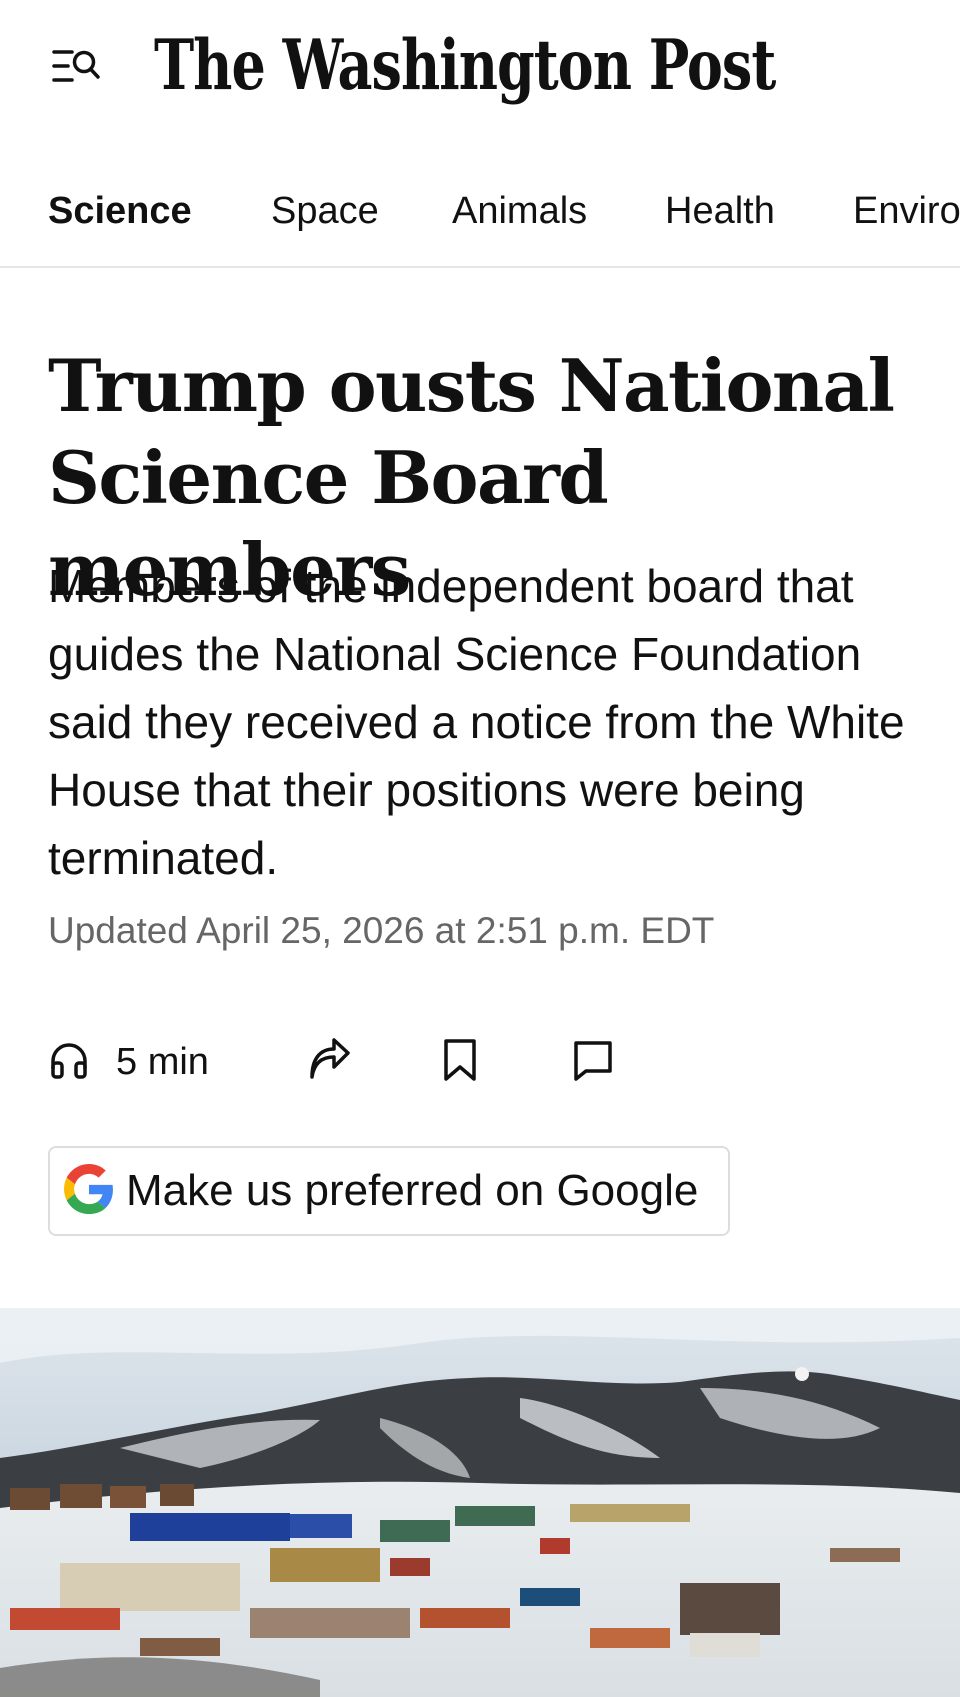  I want to click on listen-duration: 5 min, so click(162, 1061).